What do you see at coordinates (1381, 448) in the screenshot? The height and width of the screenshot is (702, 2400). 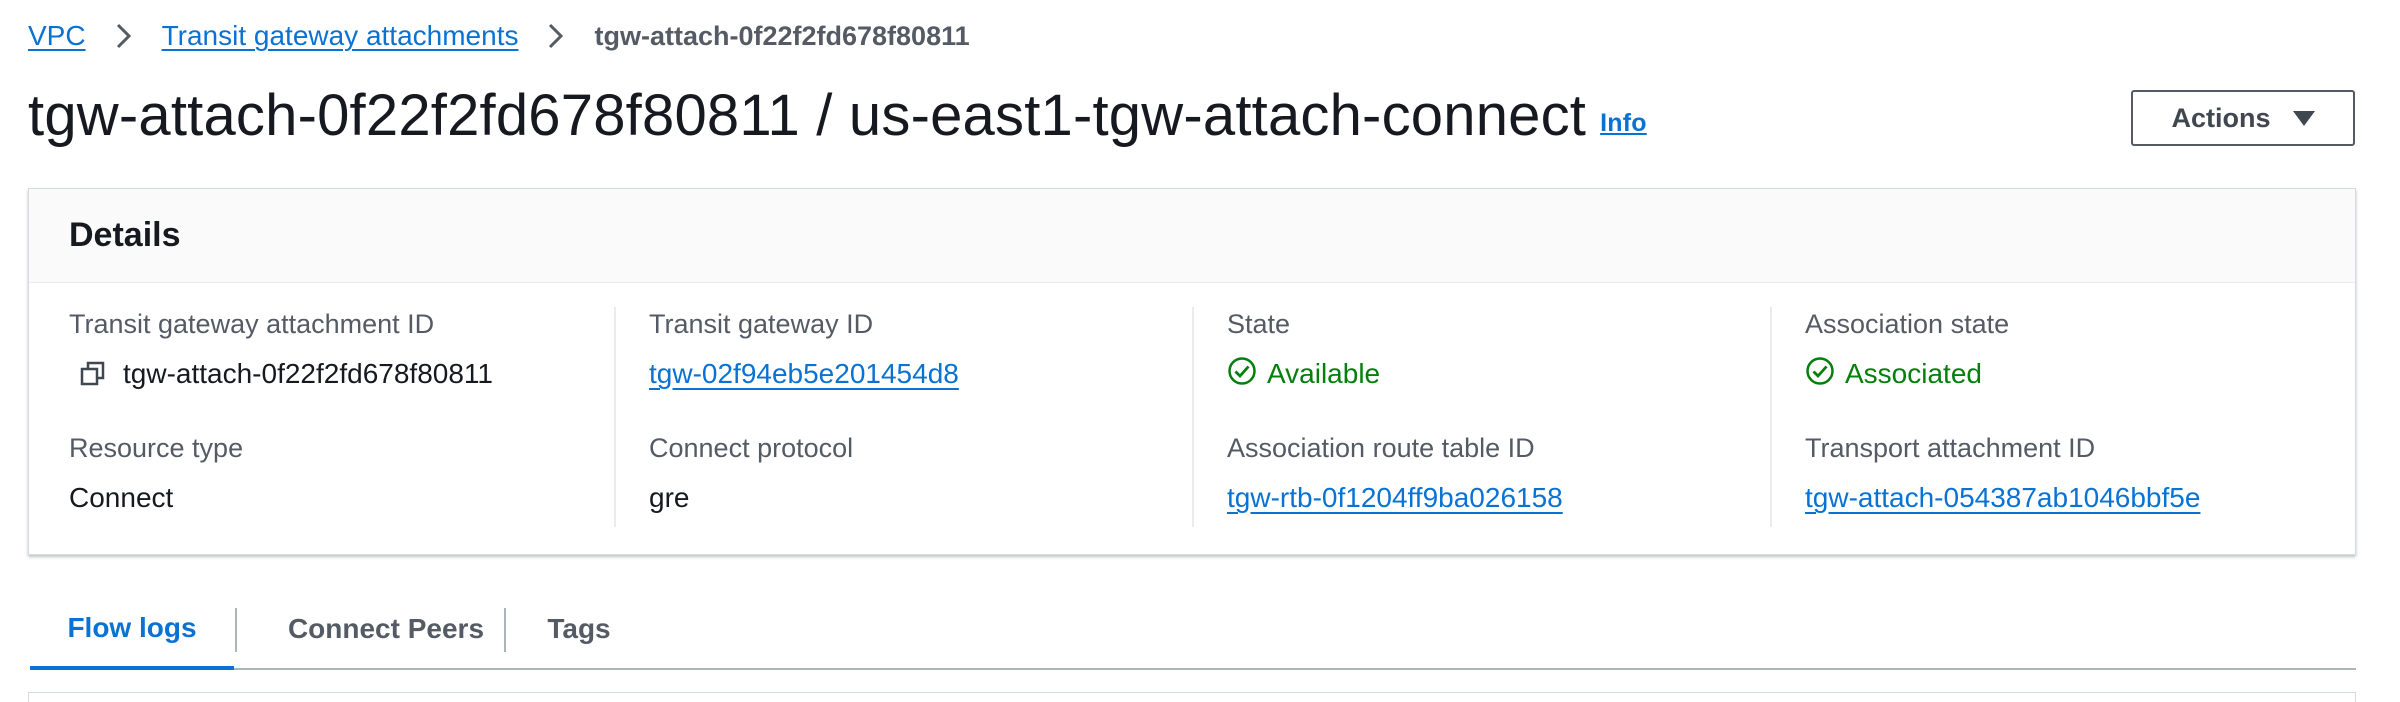 I see `field-label: Association route table ID` at bounding box center [1381, 448].